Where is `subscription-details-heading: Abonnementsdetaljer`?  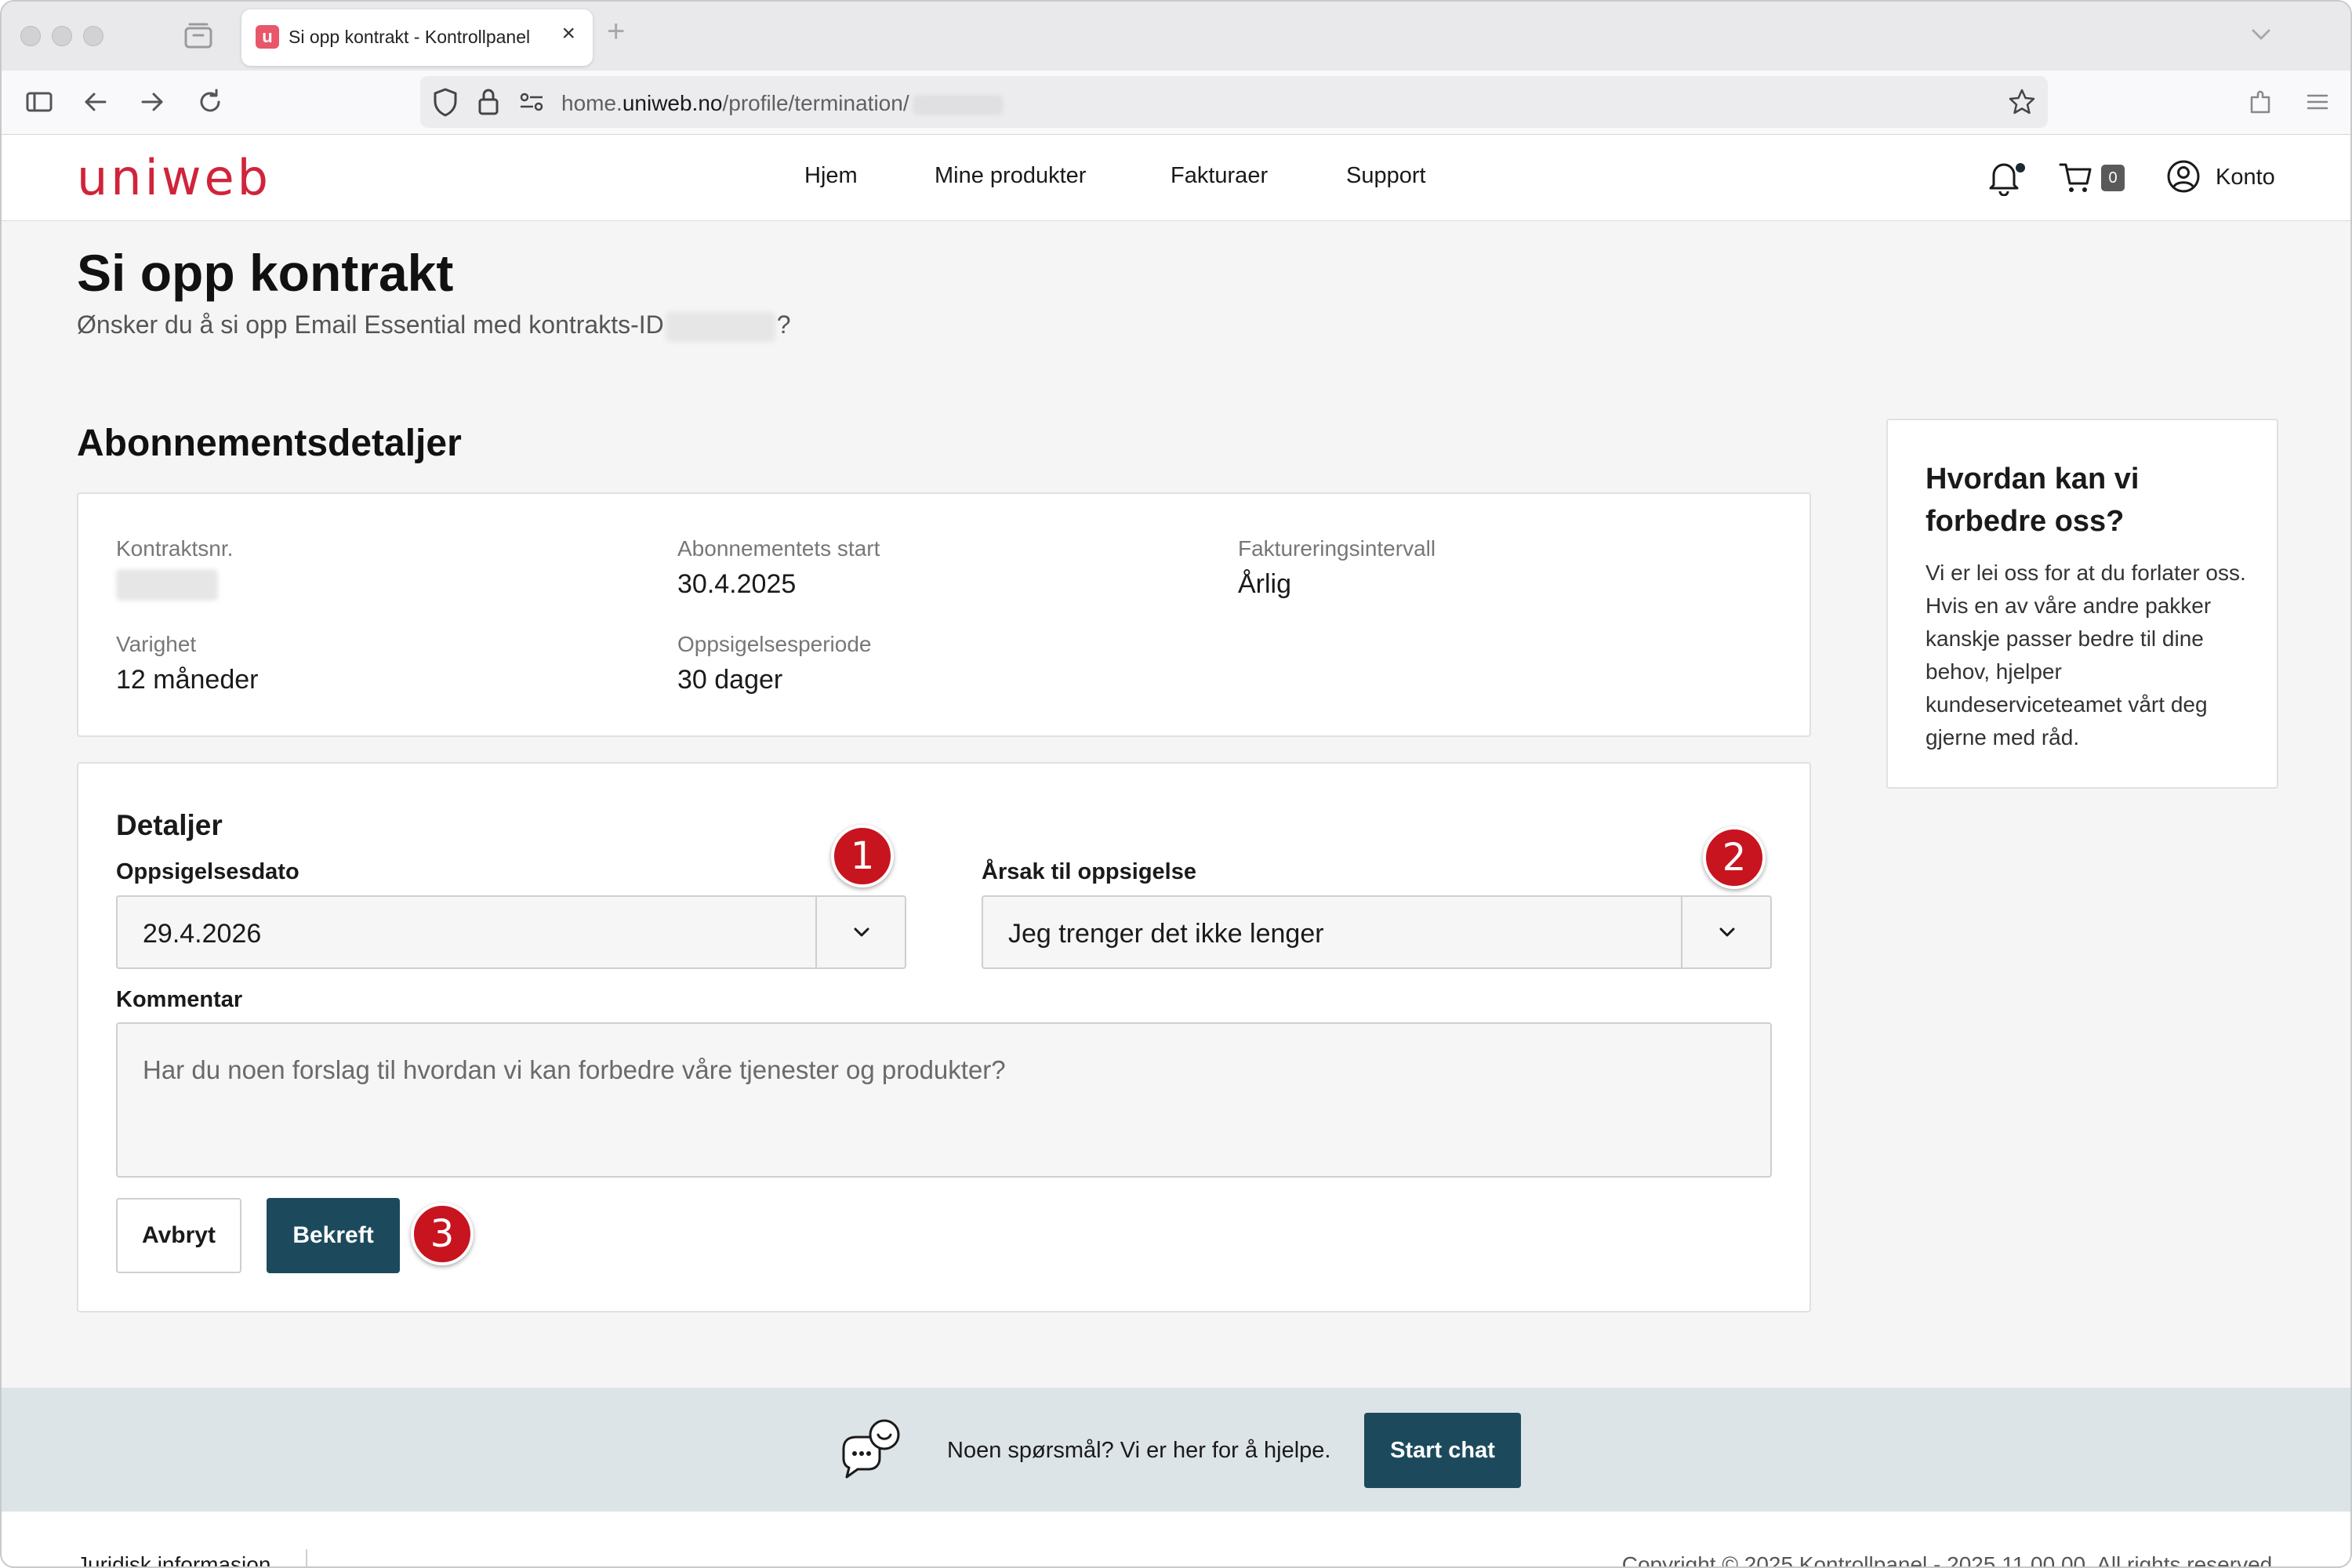 subscription-details-heading: Abonnementsdetaljer is located at coordinates (269, 443).